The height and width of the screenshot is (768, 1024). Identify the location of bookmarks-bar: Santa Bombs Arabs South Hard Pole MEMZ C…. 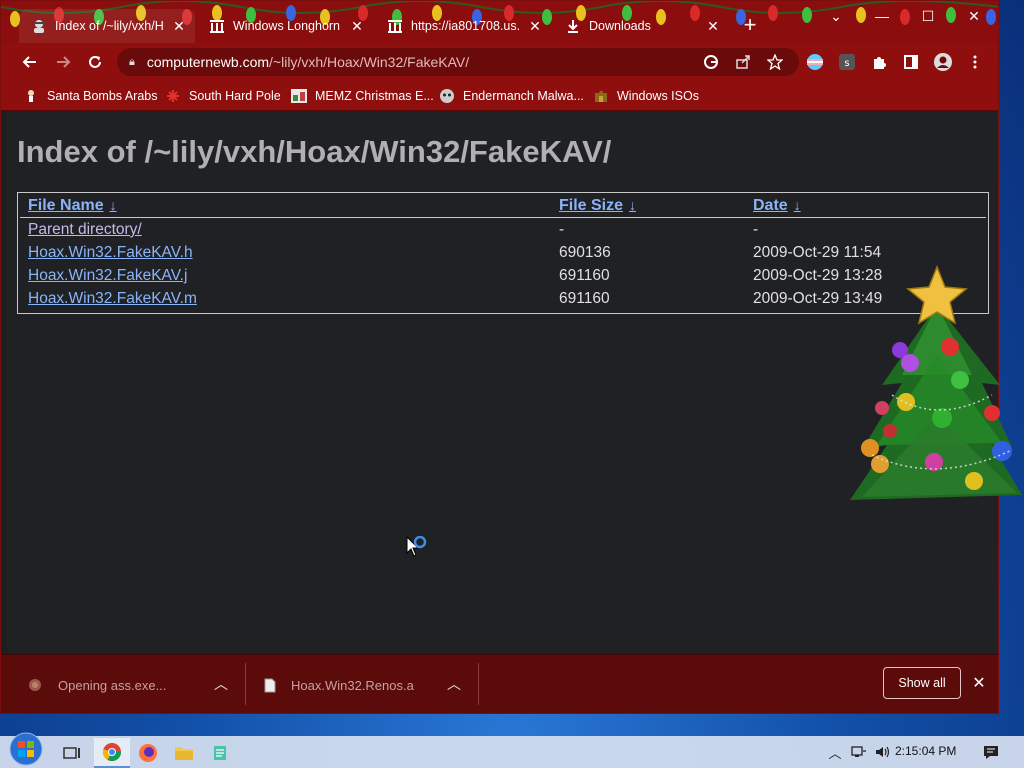
(499, 96).